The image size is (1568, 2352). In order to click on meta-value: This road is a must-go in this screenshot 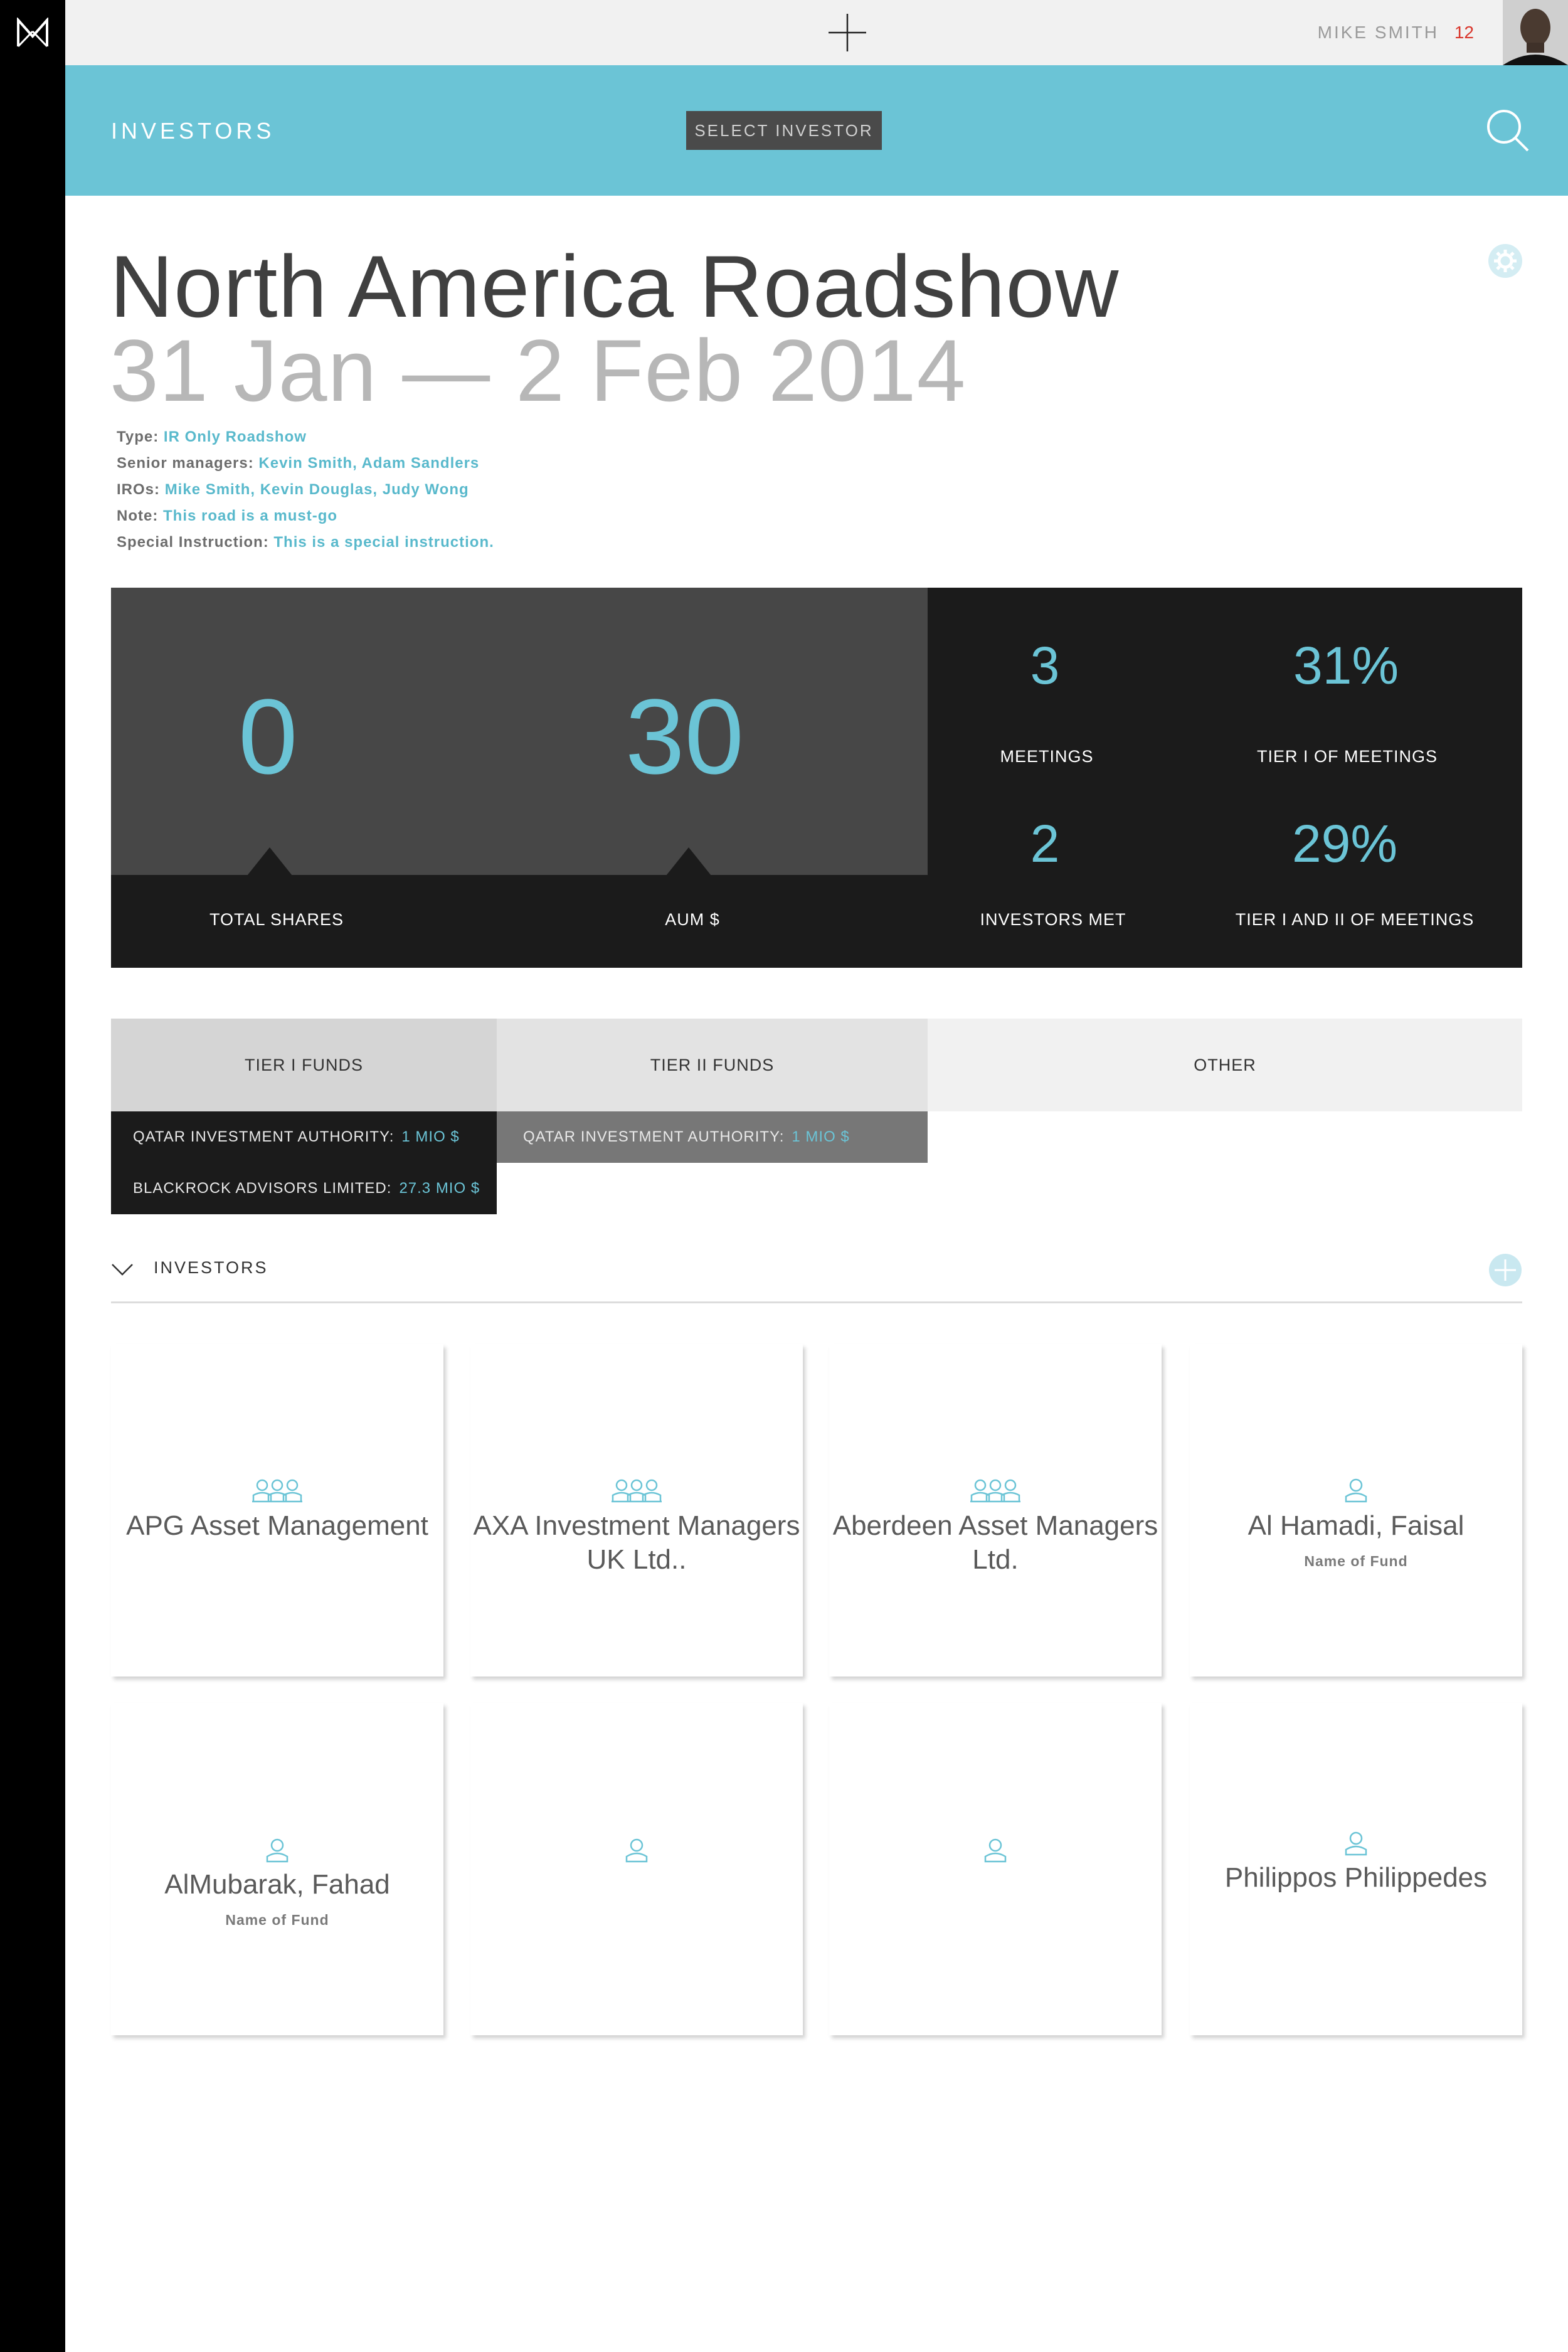, I will do `click(250, 515)`.